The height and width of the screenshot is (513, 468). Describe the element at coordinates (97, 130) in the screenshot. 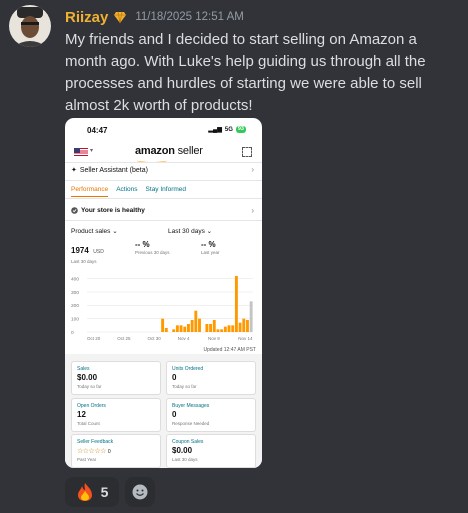

I see `status-time: 04:47` at that location.